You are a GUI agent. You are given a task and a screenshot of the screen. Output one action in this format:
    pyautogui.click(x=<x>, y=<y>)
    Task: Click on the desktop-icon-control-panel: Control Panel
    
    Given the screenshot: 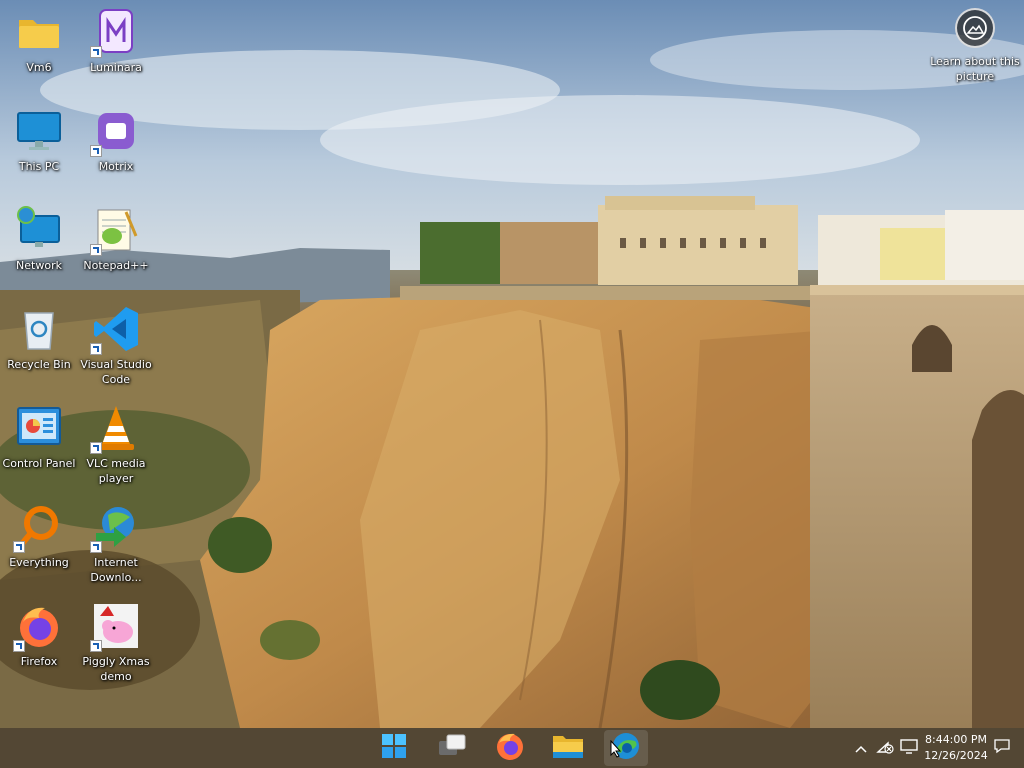 What is the action you would take?
    pyautogui.click(x=41, y=437)
    